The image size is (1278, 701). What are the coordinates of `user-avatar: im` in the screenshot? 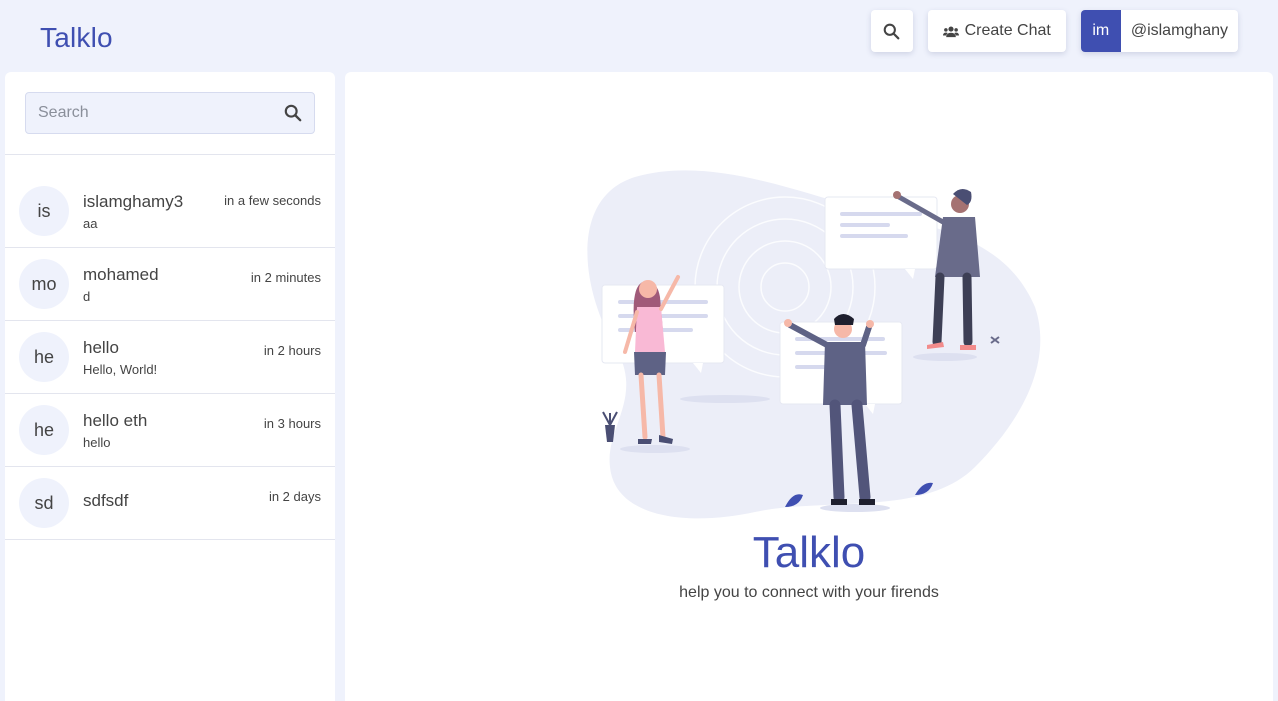 It's located at (1100, 31).